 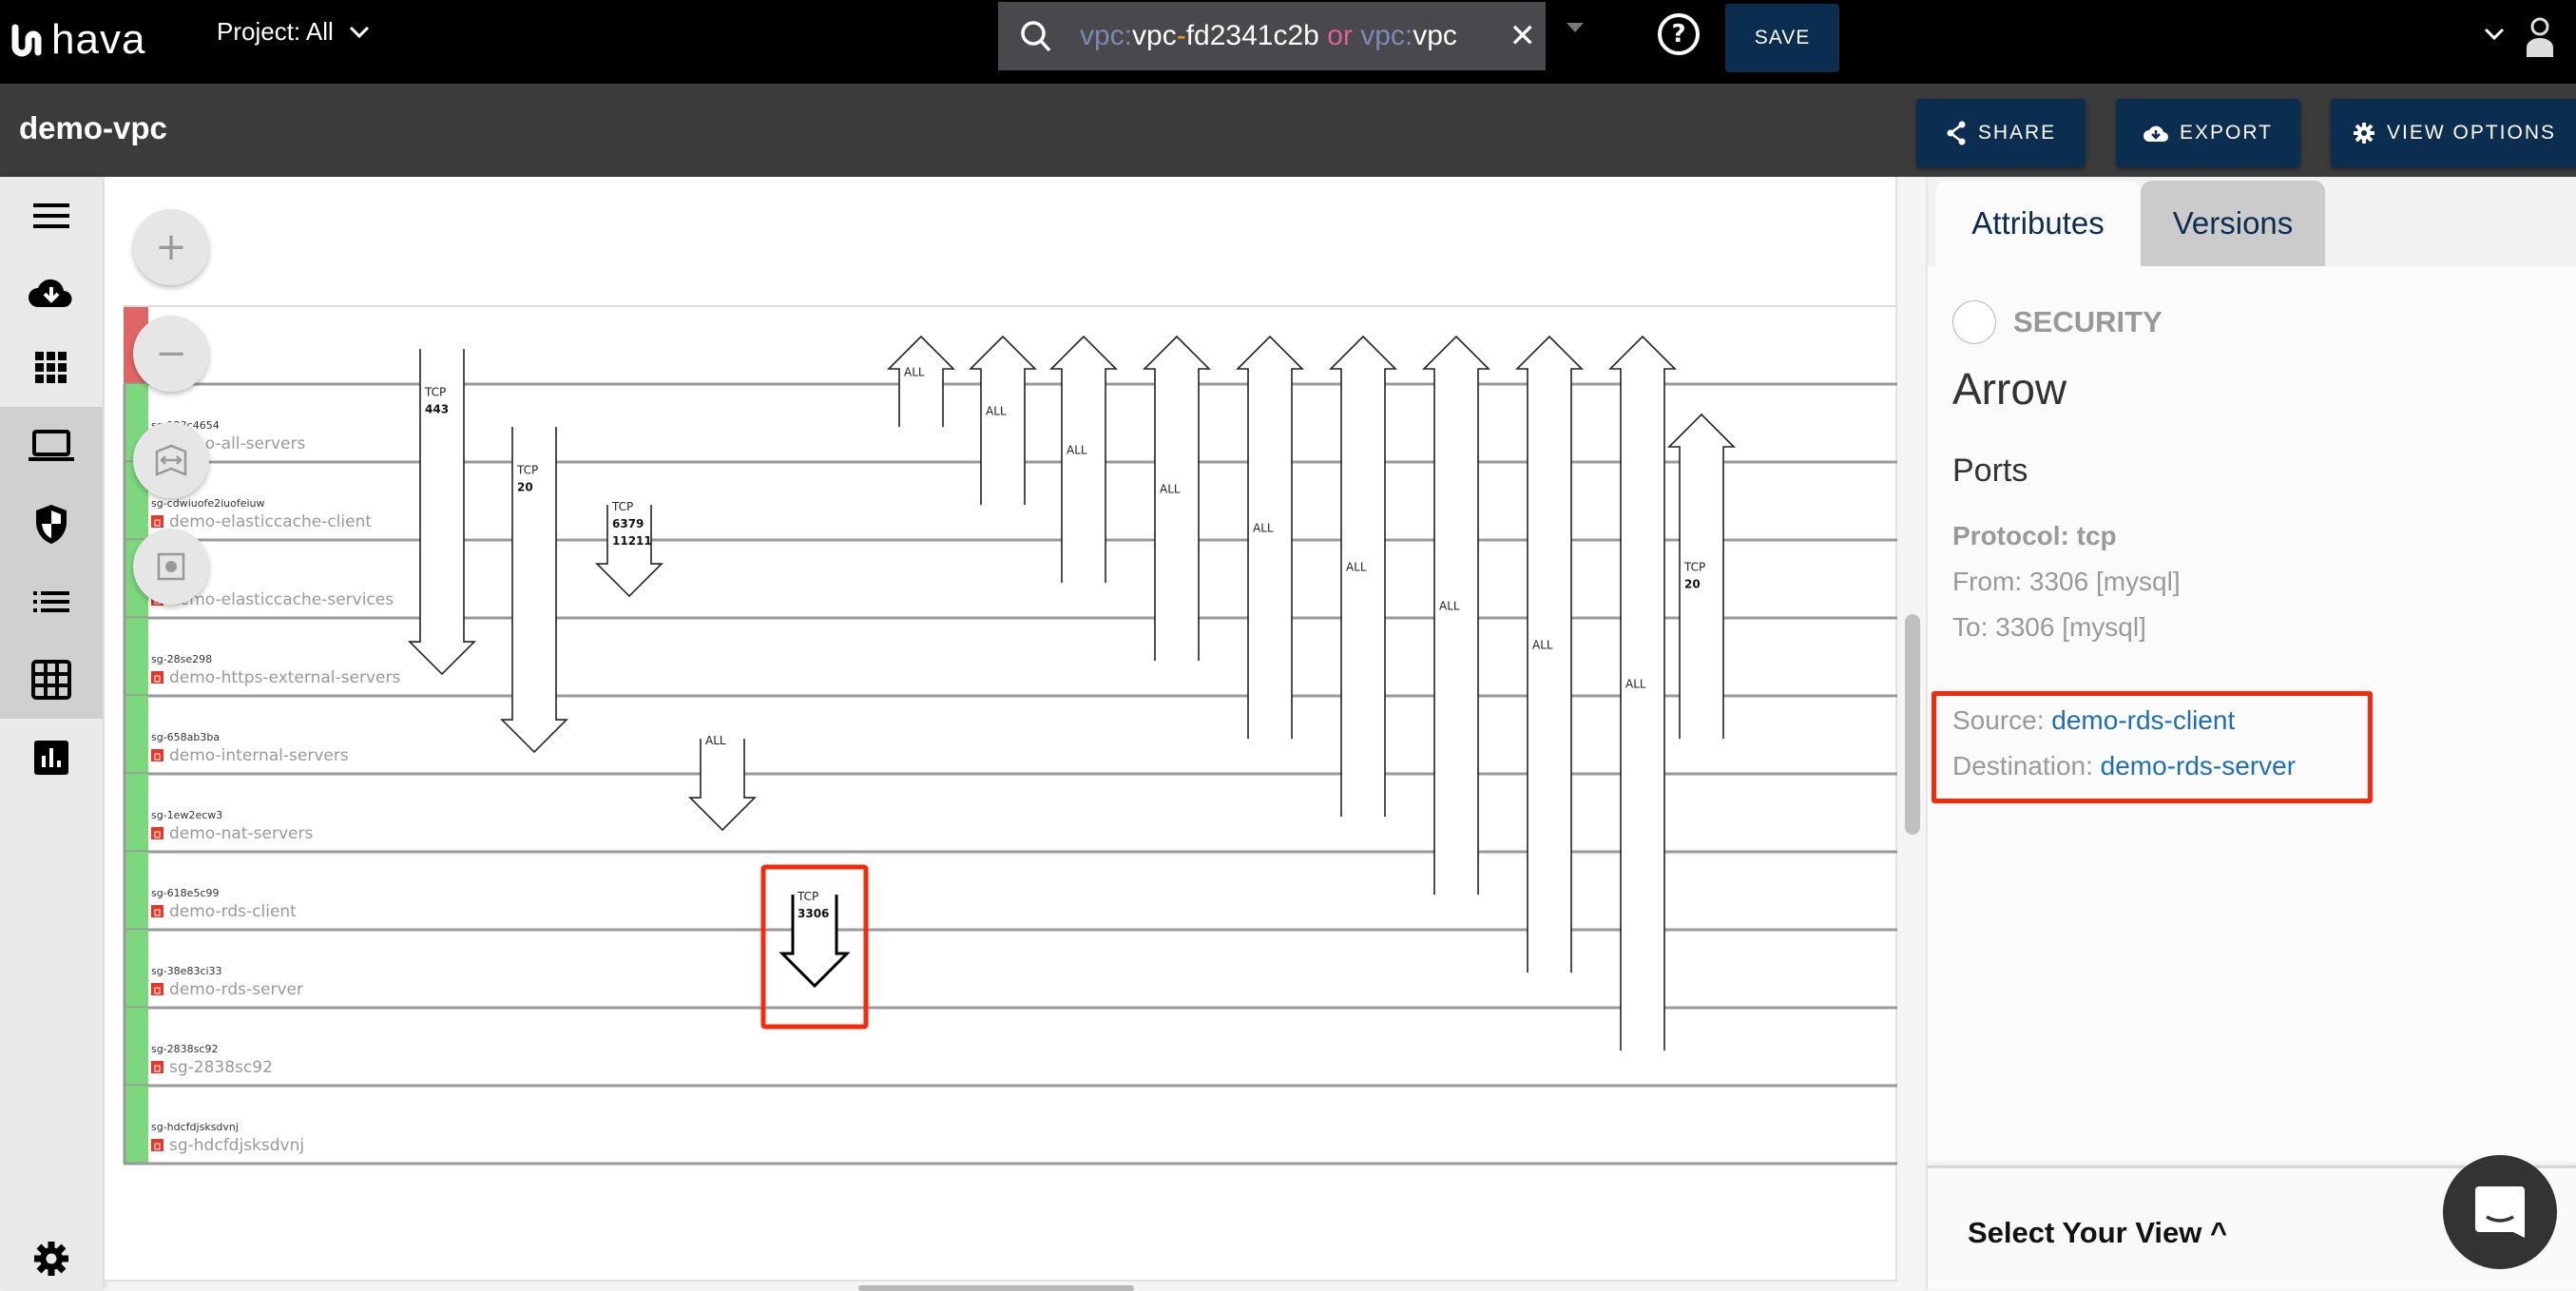 I want to click on clear-search-icon: ✕, so click(x=1523, y=36).